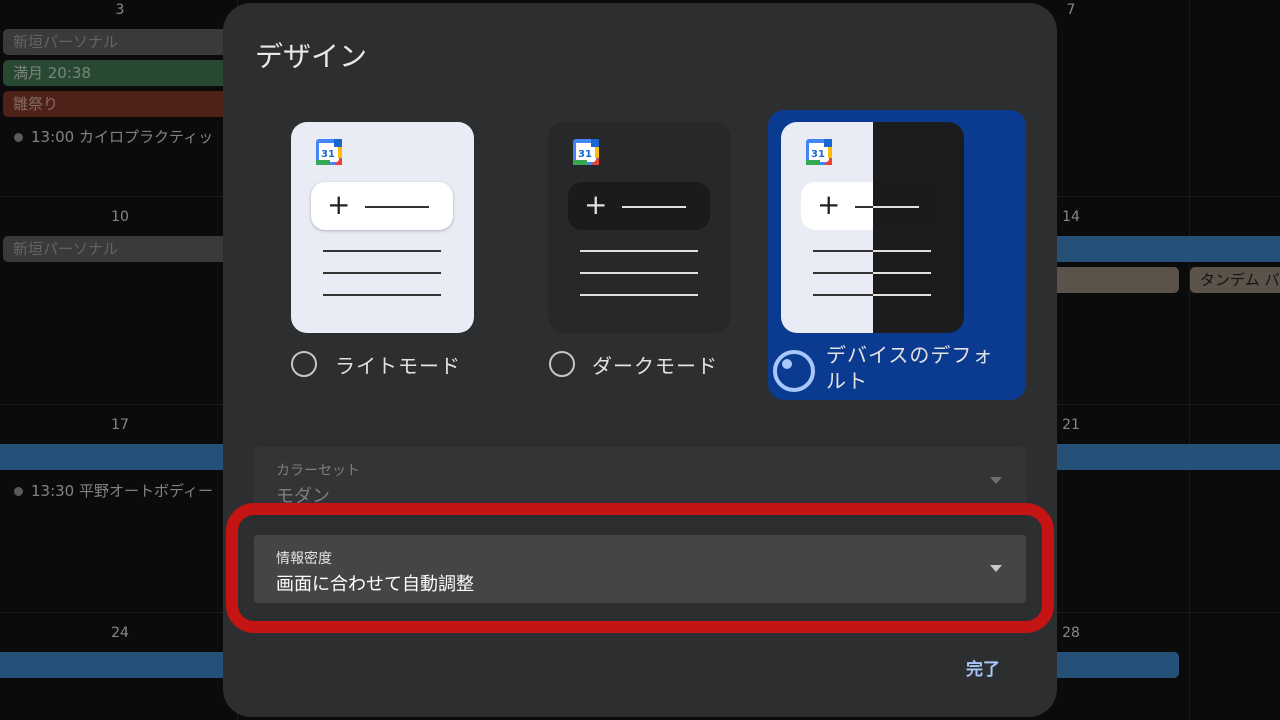 Image resolution: width=1280 pixels, height=720 pixels. What do you see at coordinates (910, 355) in the screenshot?
I see `theme-label-line1: デバイスのデフォ` at bounding box center [910, 355].